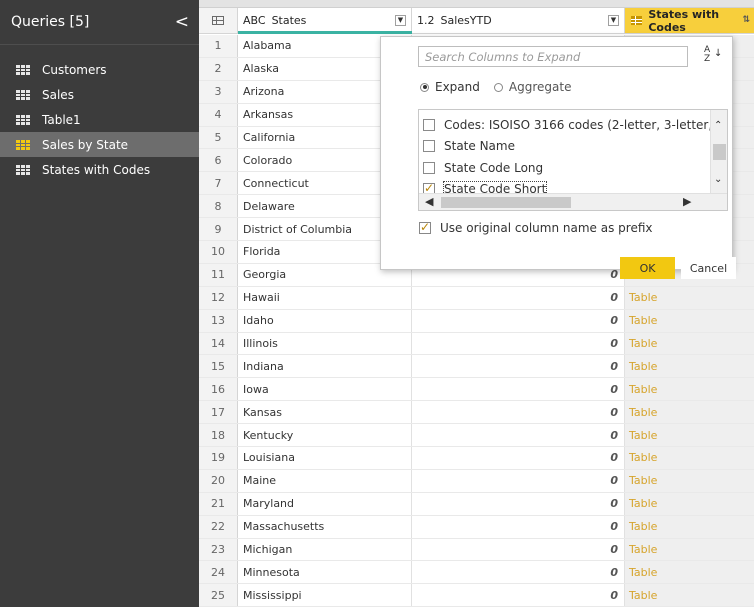 Image resolution: width=754 pixels, height=607 pixels. I want to click on search-columns-box, so click(553, 56).